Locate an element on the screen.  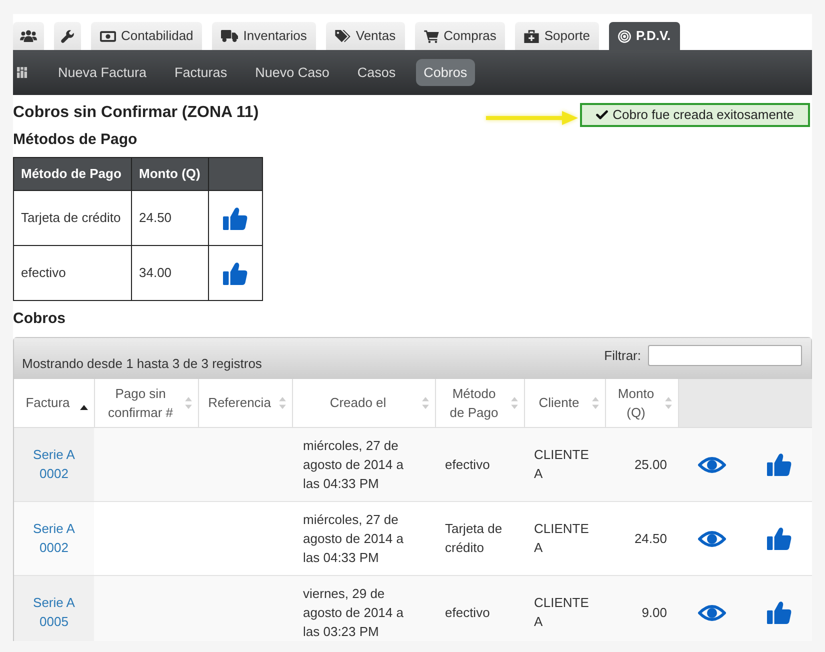
wrench-icon is located at coordinates (67, 36).